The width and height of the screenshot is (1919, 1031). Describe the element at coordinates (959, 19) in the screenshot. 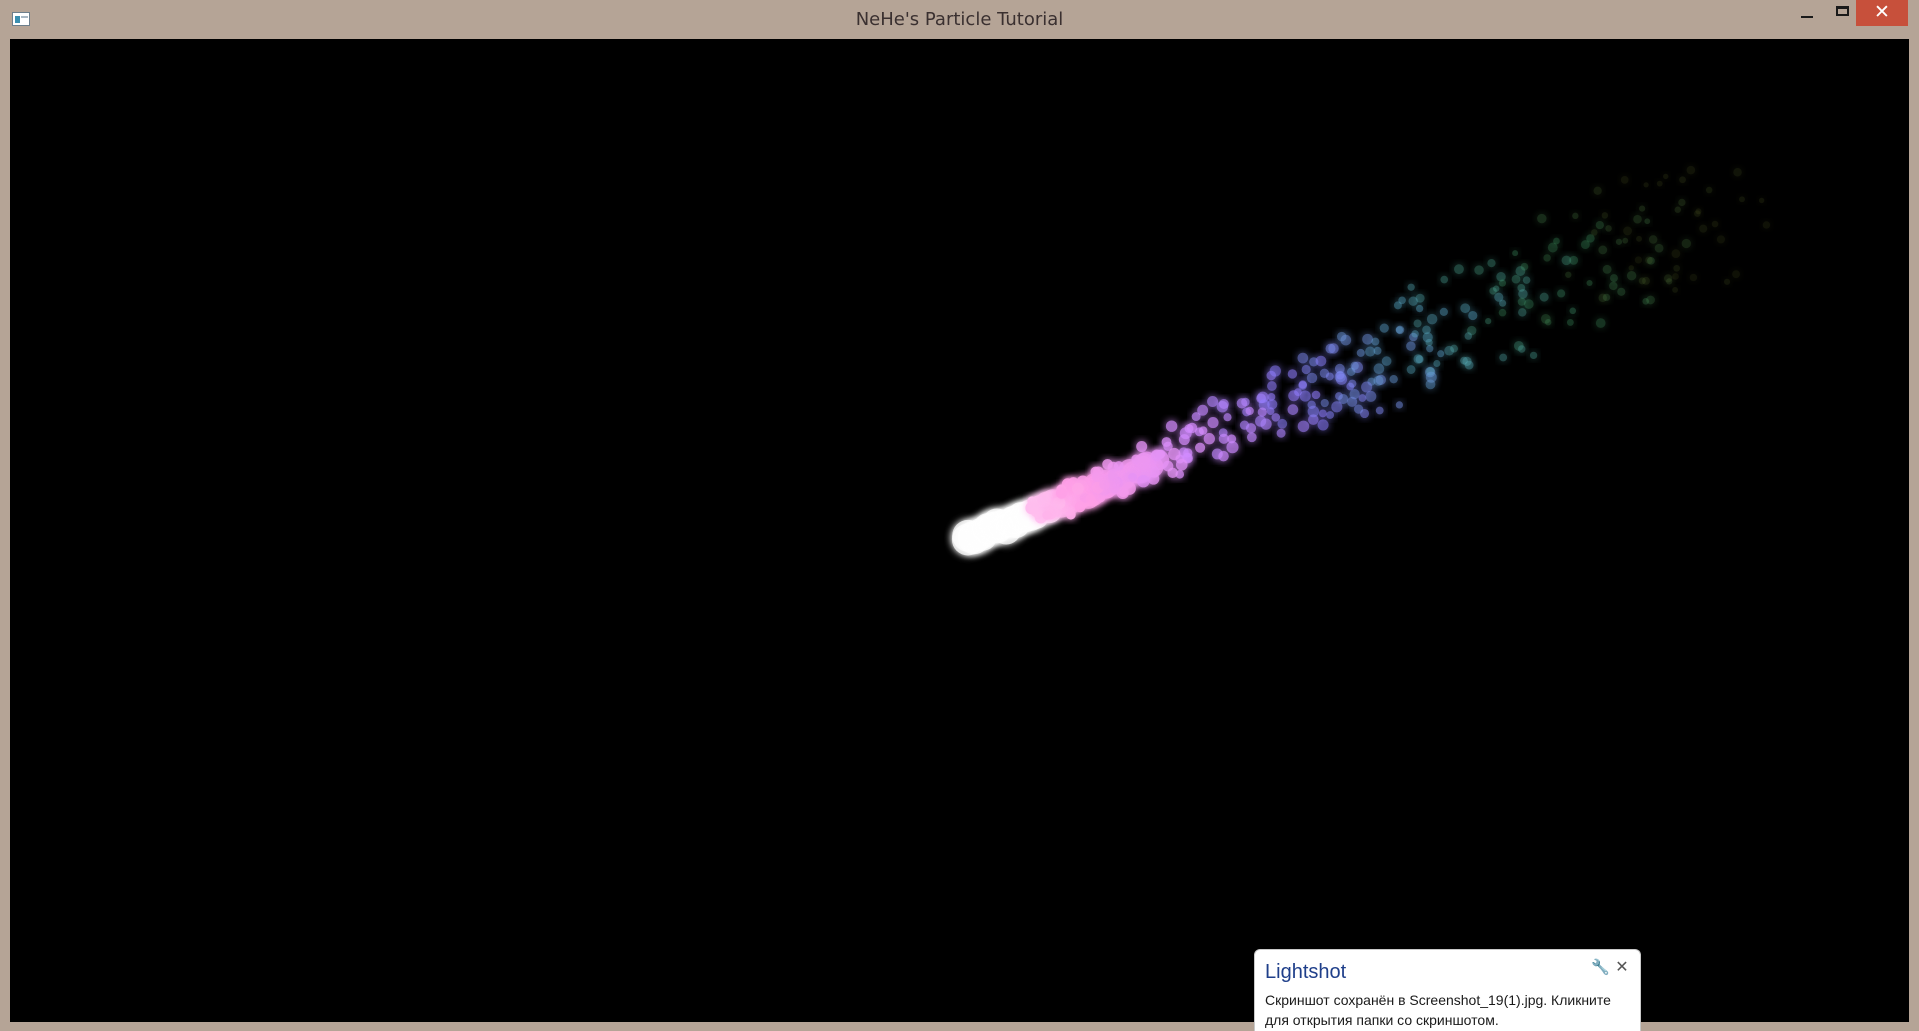

I see `title-bar: NeHe's Particle Tutorial ✕` at that location.